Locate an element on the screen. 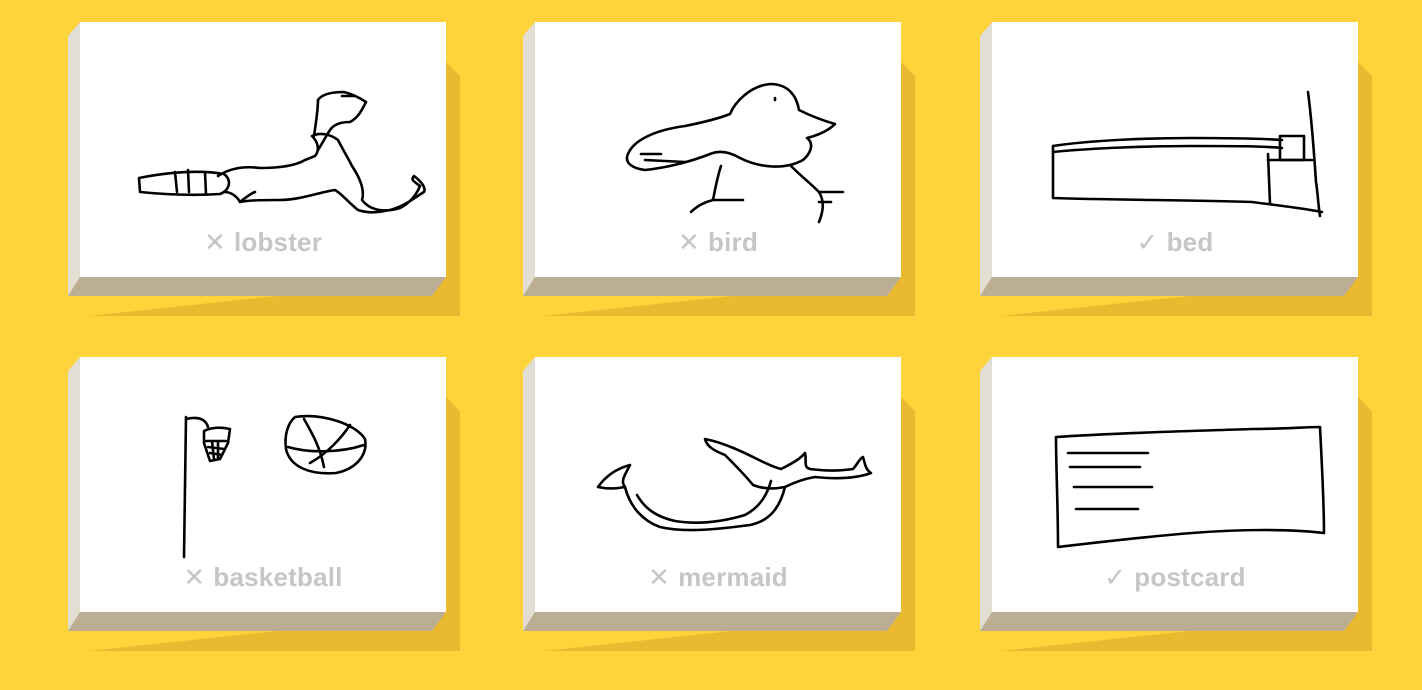 Image resolution: width=1422 pixels, height=690 pixels. result-card-mermaid: ✕ mermaid is located at coordinates (719, 505).